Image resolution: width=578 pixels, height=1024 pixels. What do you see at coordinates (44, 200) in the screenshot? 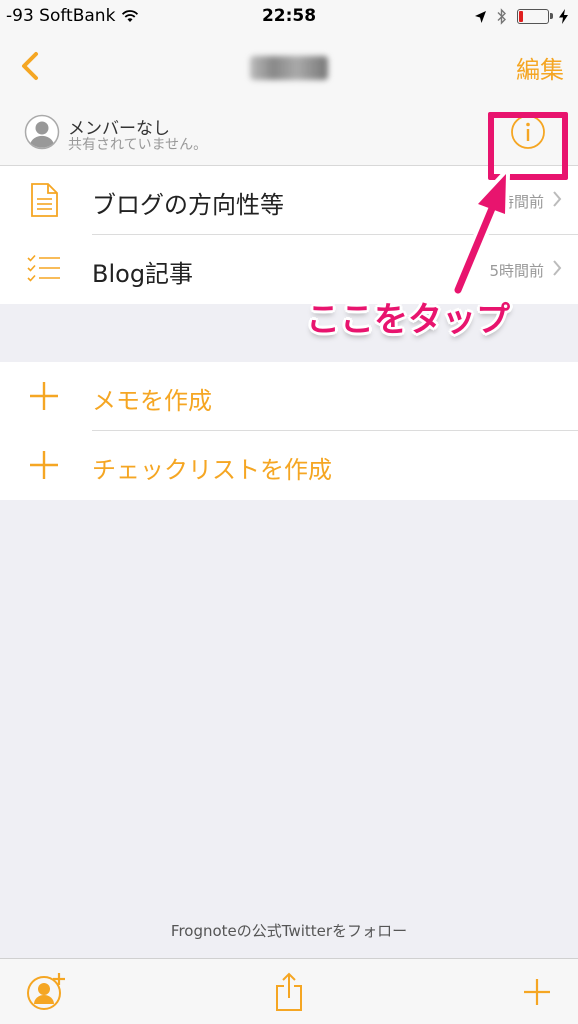
I see `document-icon` at bounding box center [44, 200].